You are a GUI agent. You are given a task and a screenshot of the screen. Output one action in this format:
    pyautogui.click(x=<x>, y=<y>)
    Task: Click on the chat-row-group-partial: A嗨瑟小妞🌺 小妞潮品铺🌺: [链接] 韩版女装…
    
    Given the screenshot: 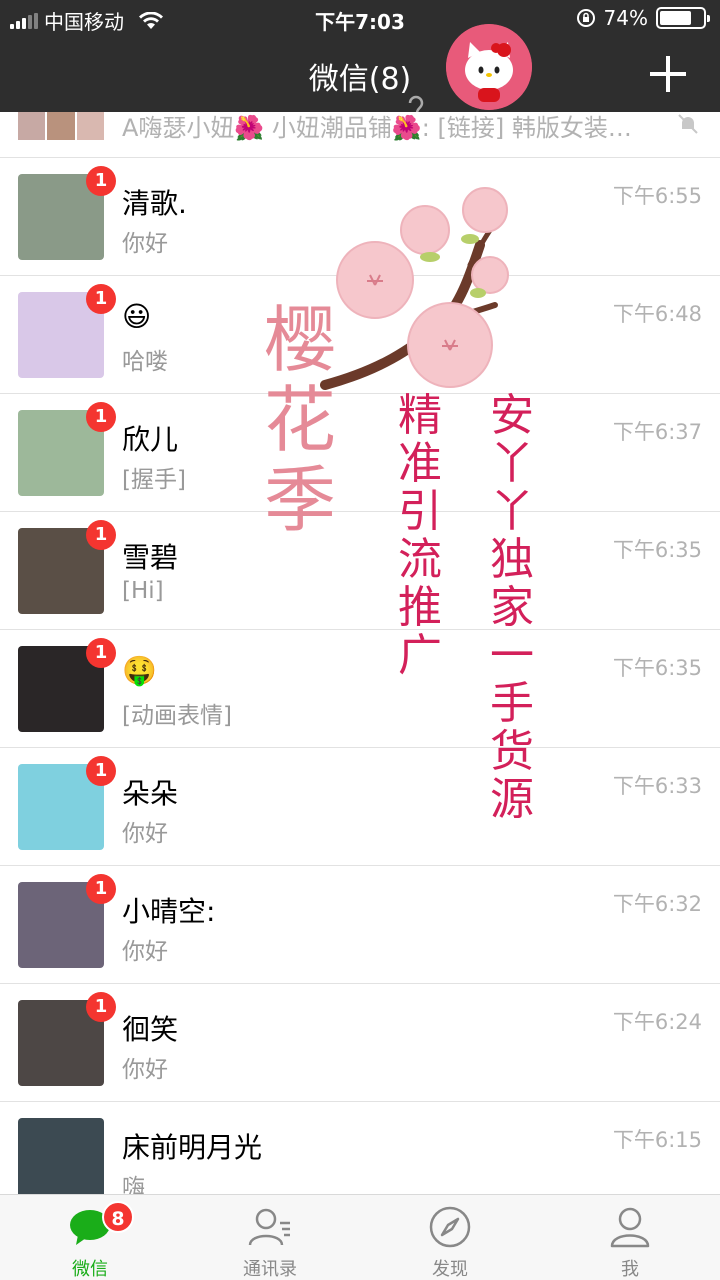 What is the action you would take?
    pyautogui.click(x=360, y=135)
    